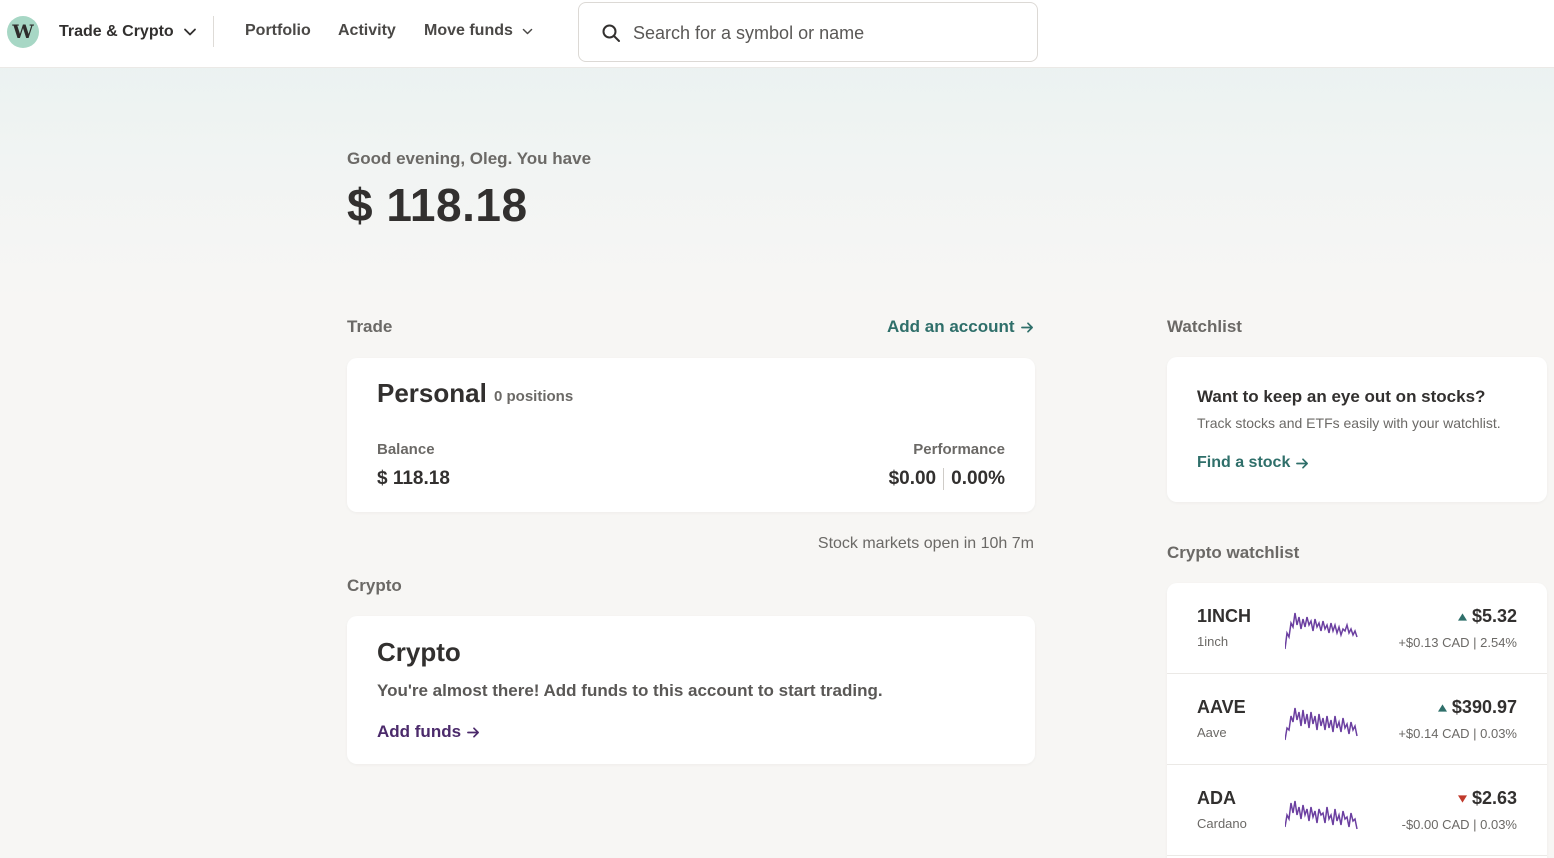  Describe the element at coordinates (406, 449) in the screenshot. I see `balance-label: Balance` at that location.